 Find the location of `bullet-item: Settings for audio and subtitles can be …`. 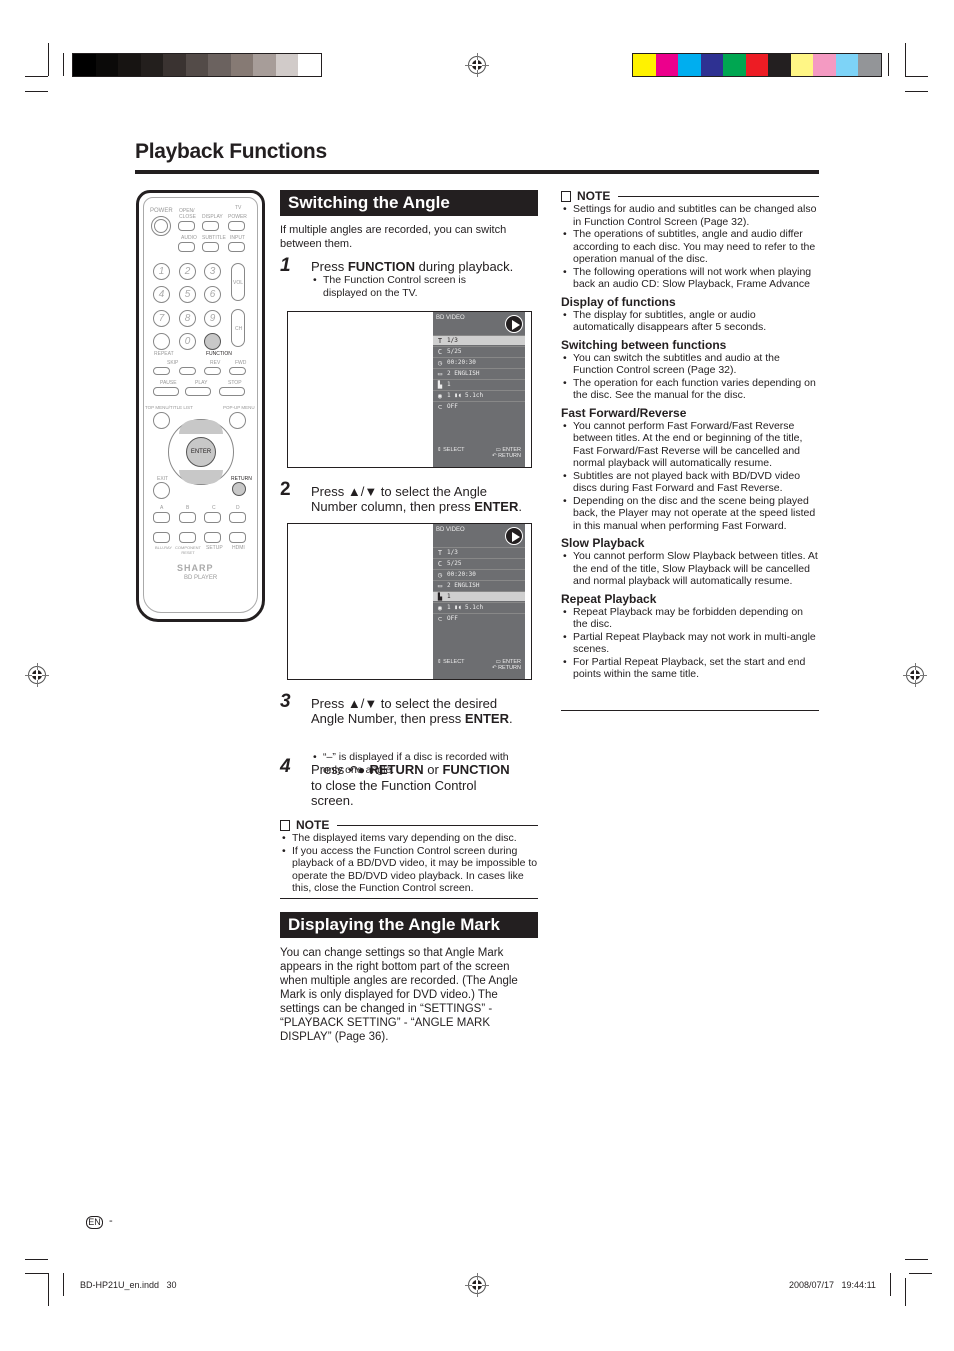

bullet-item: Settings for audio and subtitles can be … is located at coordinates (690, 215).